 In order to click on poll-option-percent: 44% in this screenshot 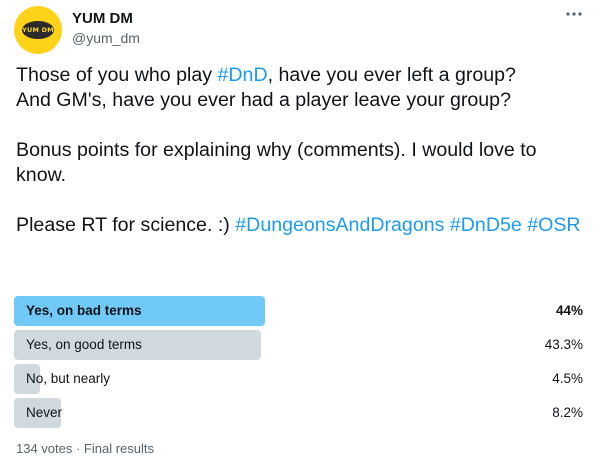, I will do `click(569, 310)`.